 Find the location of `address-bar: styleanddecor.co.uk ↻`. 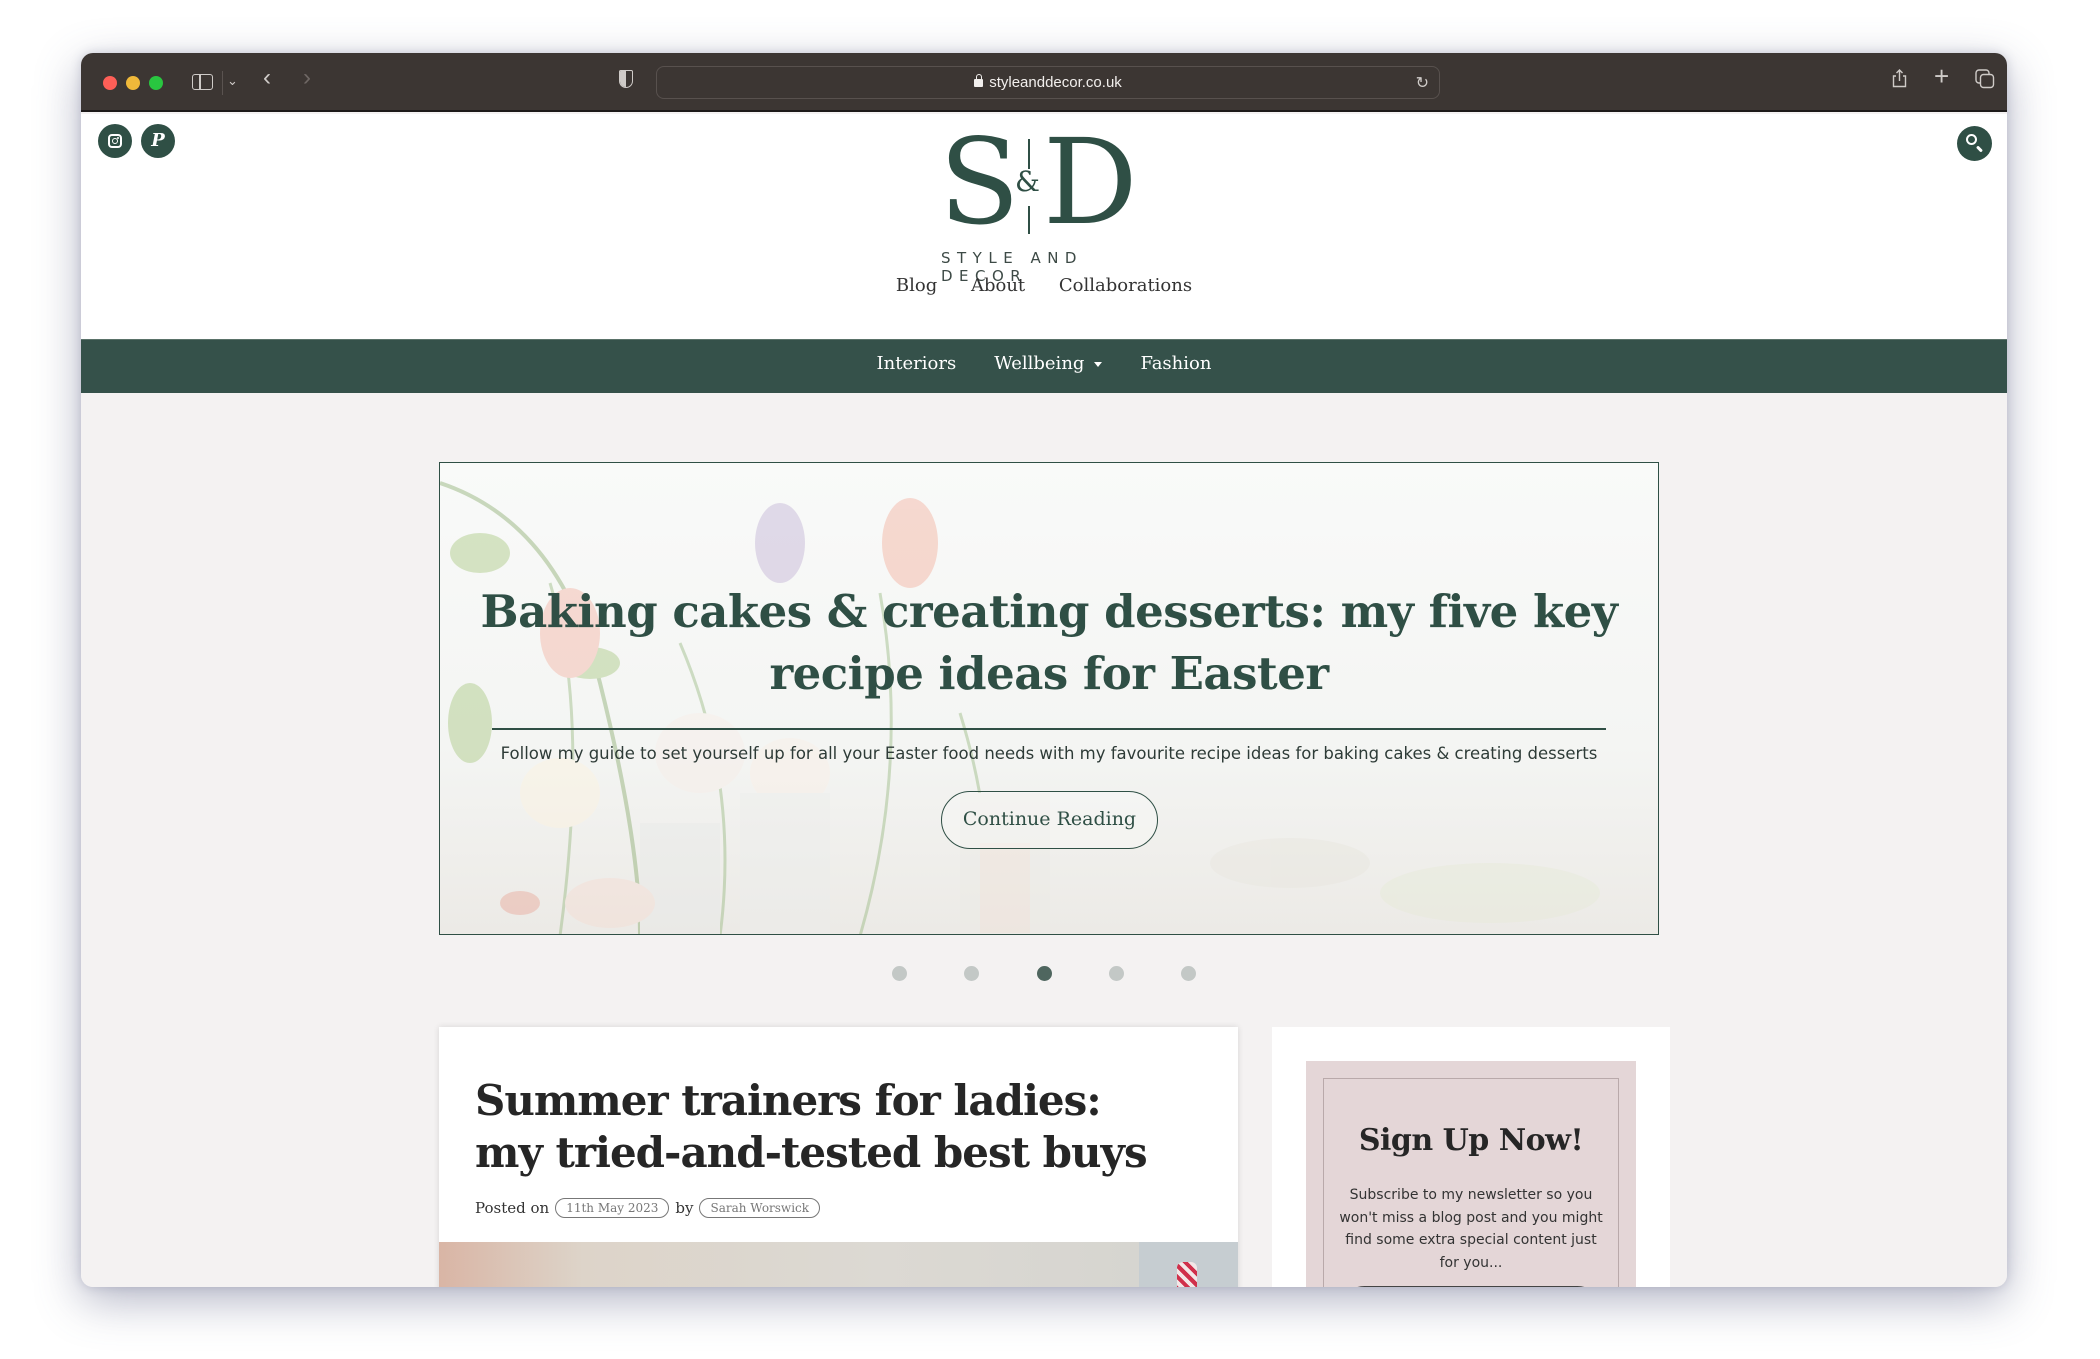

address-bar: styleanddecor.co.uk ↻ is located at coordinates (1048, 82).